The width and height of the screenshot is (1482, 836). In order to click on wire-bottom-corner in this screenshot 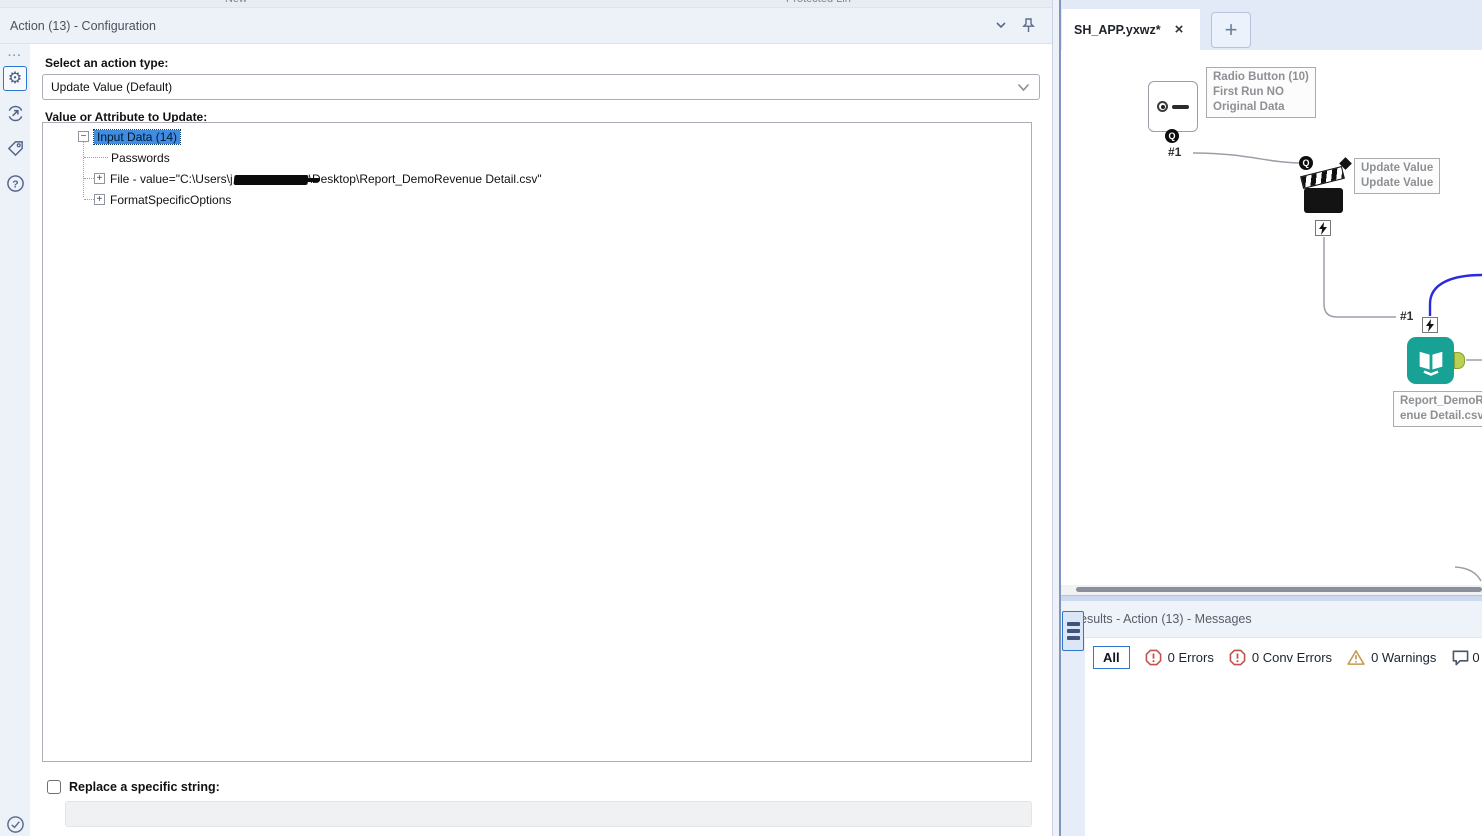, I will do `click(1468, 574)`.